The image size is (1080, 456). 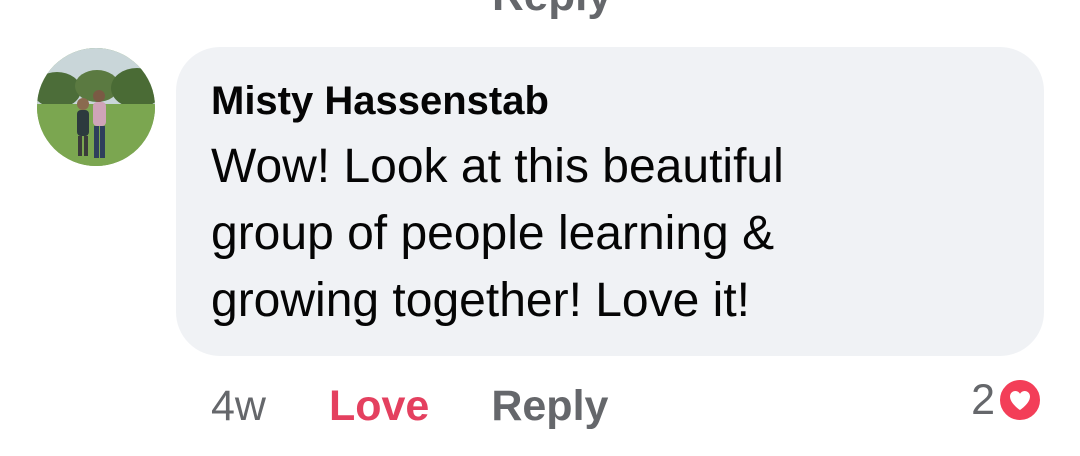 I want to click on previous-reply-link: Reply, so click(x=552, y=9).